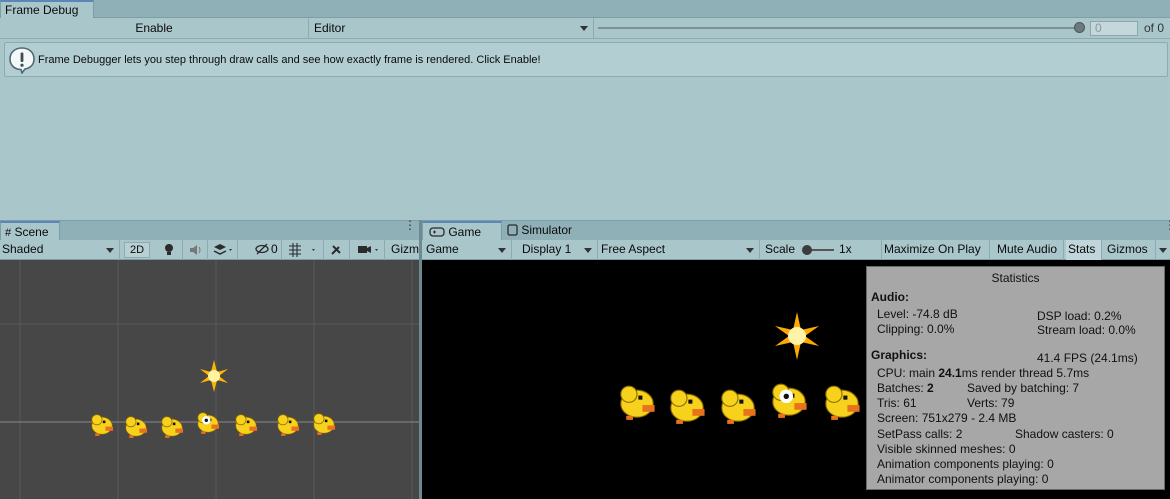  I want to click on scale-control: Scale 1x, so click(822, 250).